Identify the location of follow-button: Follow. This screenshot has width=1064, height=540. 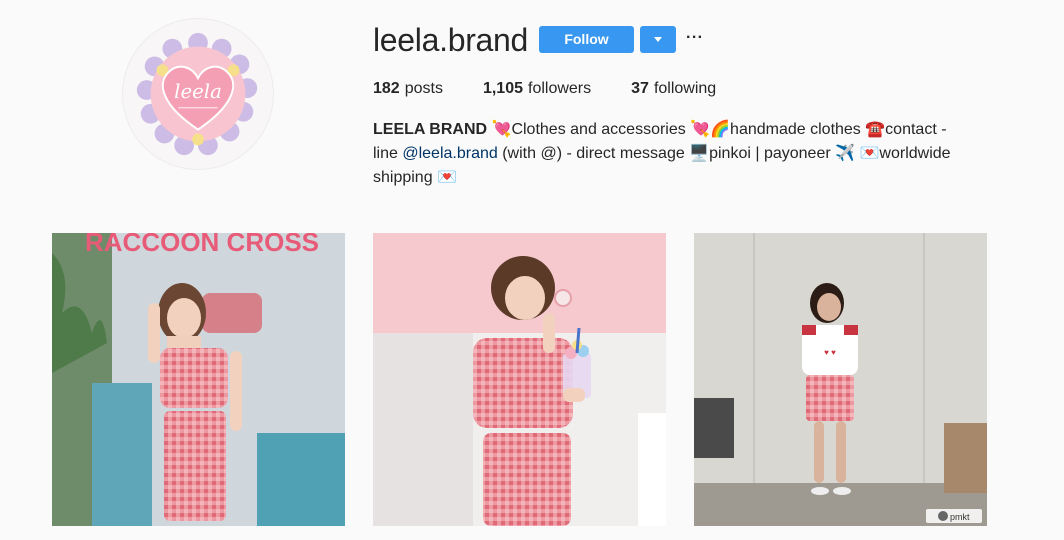
(586, 39).